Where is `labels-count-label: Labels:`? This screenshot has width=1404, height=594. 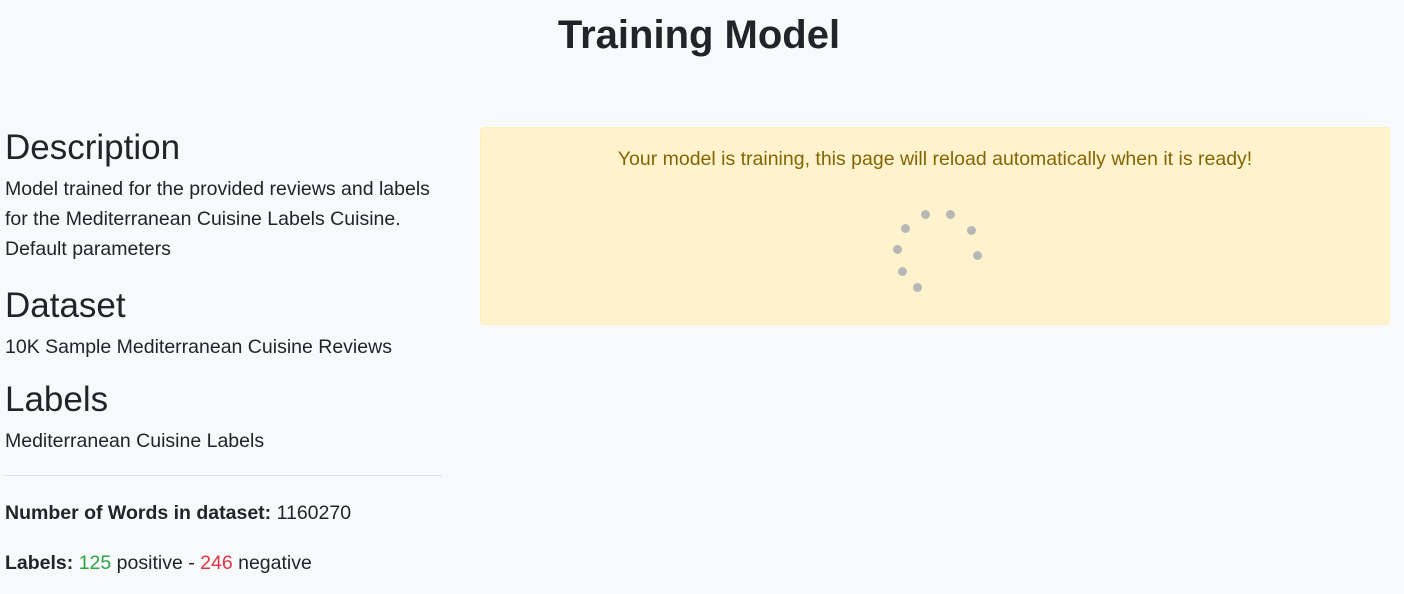 labels-count-label: Labels: is located at coordinates (39, 563).